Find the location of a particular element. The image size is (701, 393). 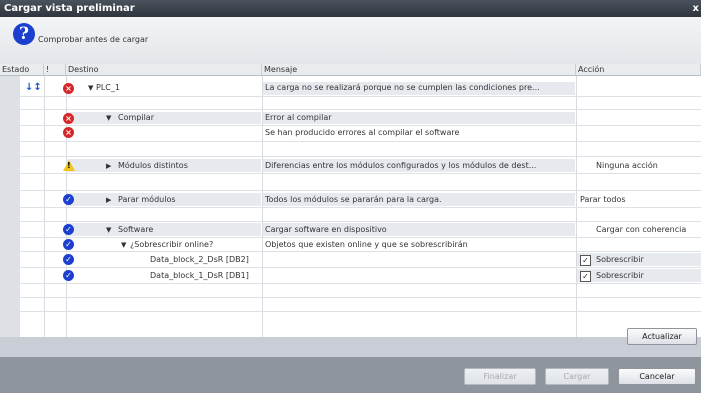

destino-cell: PLC_1 is located at coordinates (108, 87).